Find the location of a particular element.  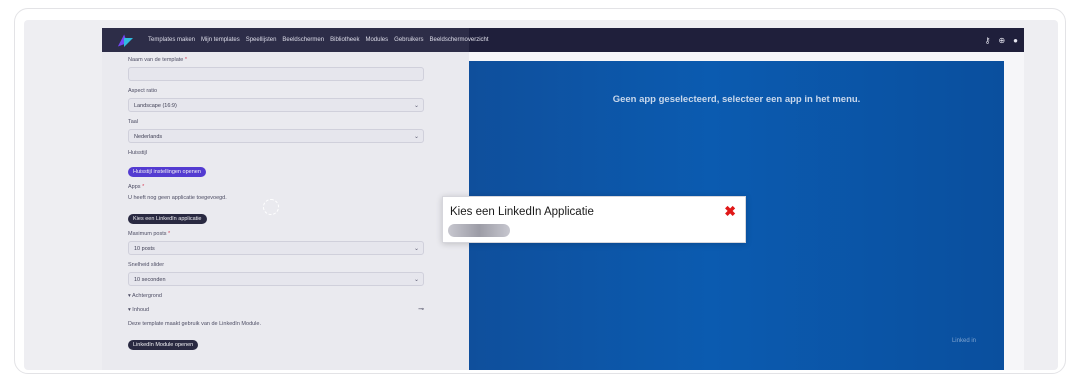

loading-spinner-icon is located at coordinates (271, 207).